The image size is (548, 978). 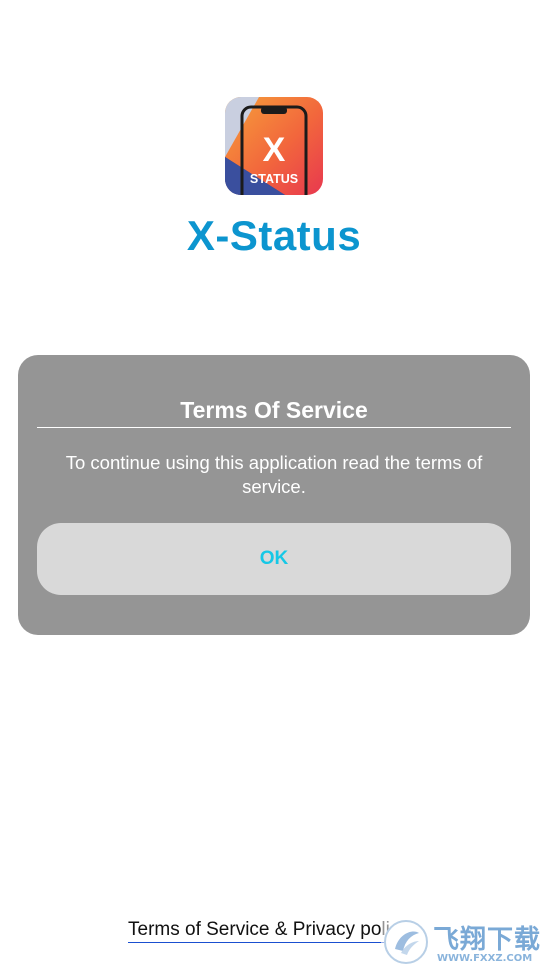 I want to click on dialog-divider, so click(x=274, y=427).